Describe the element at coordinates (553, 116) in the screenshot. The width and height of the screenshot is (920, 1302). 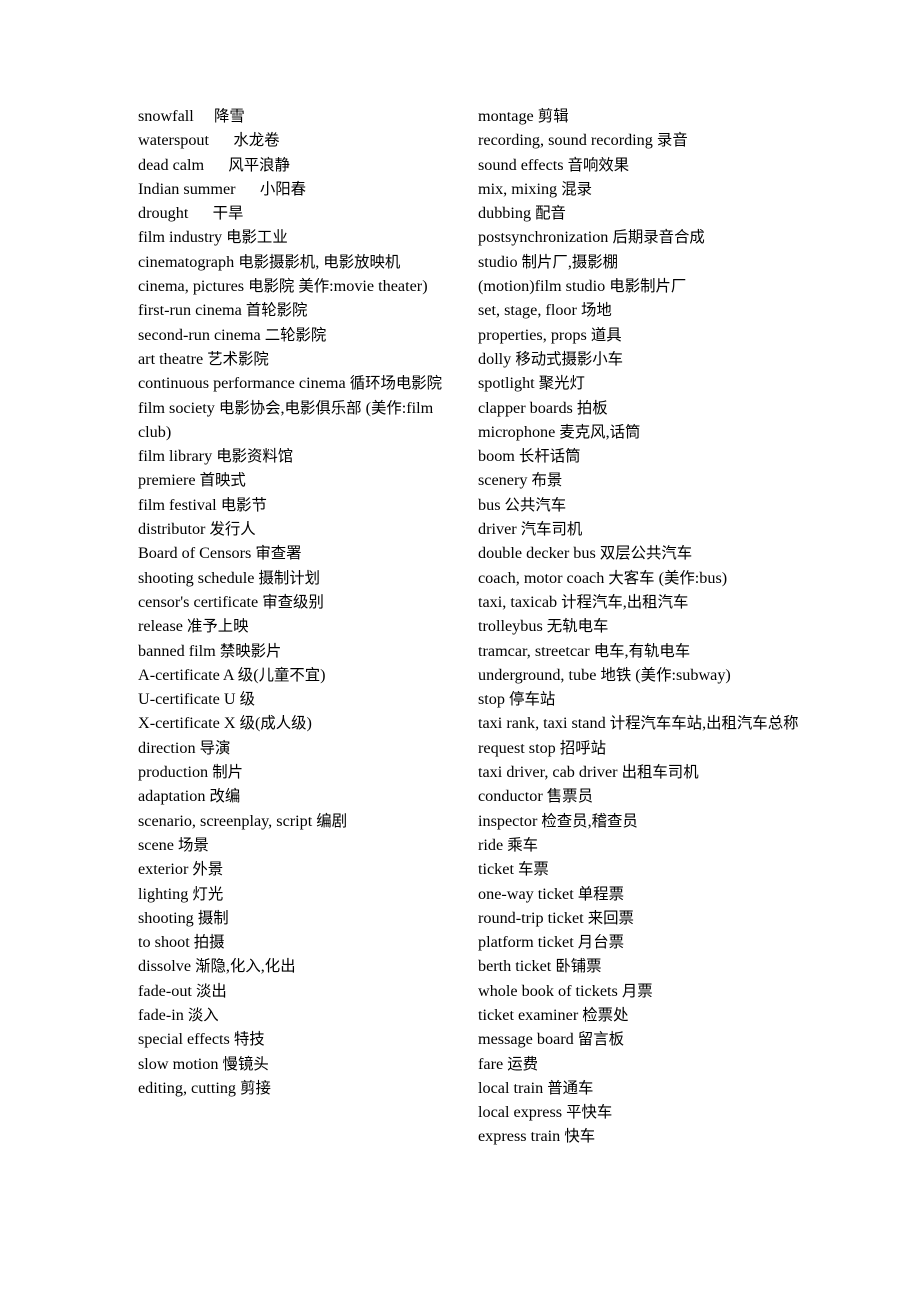
I see `entry-chinese: 剪辑` at that location.